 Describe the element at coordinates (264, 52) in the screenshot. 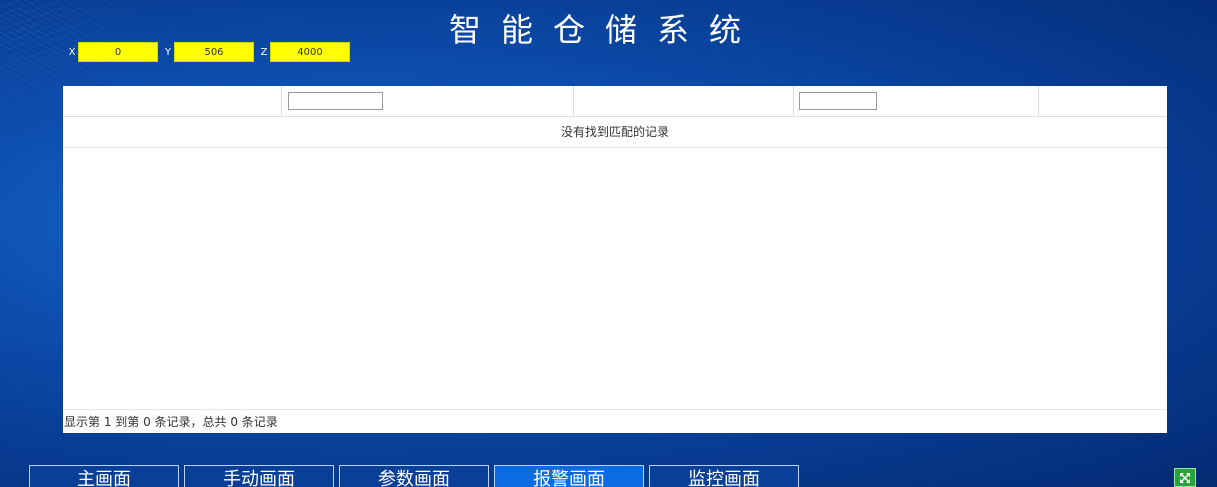

I see `z-label: Z` at that location.